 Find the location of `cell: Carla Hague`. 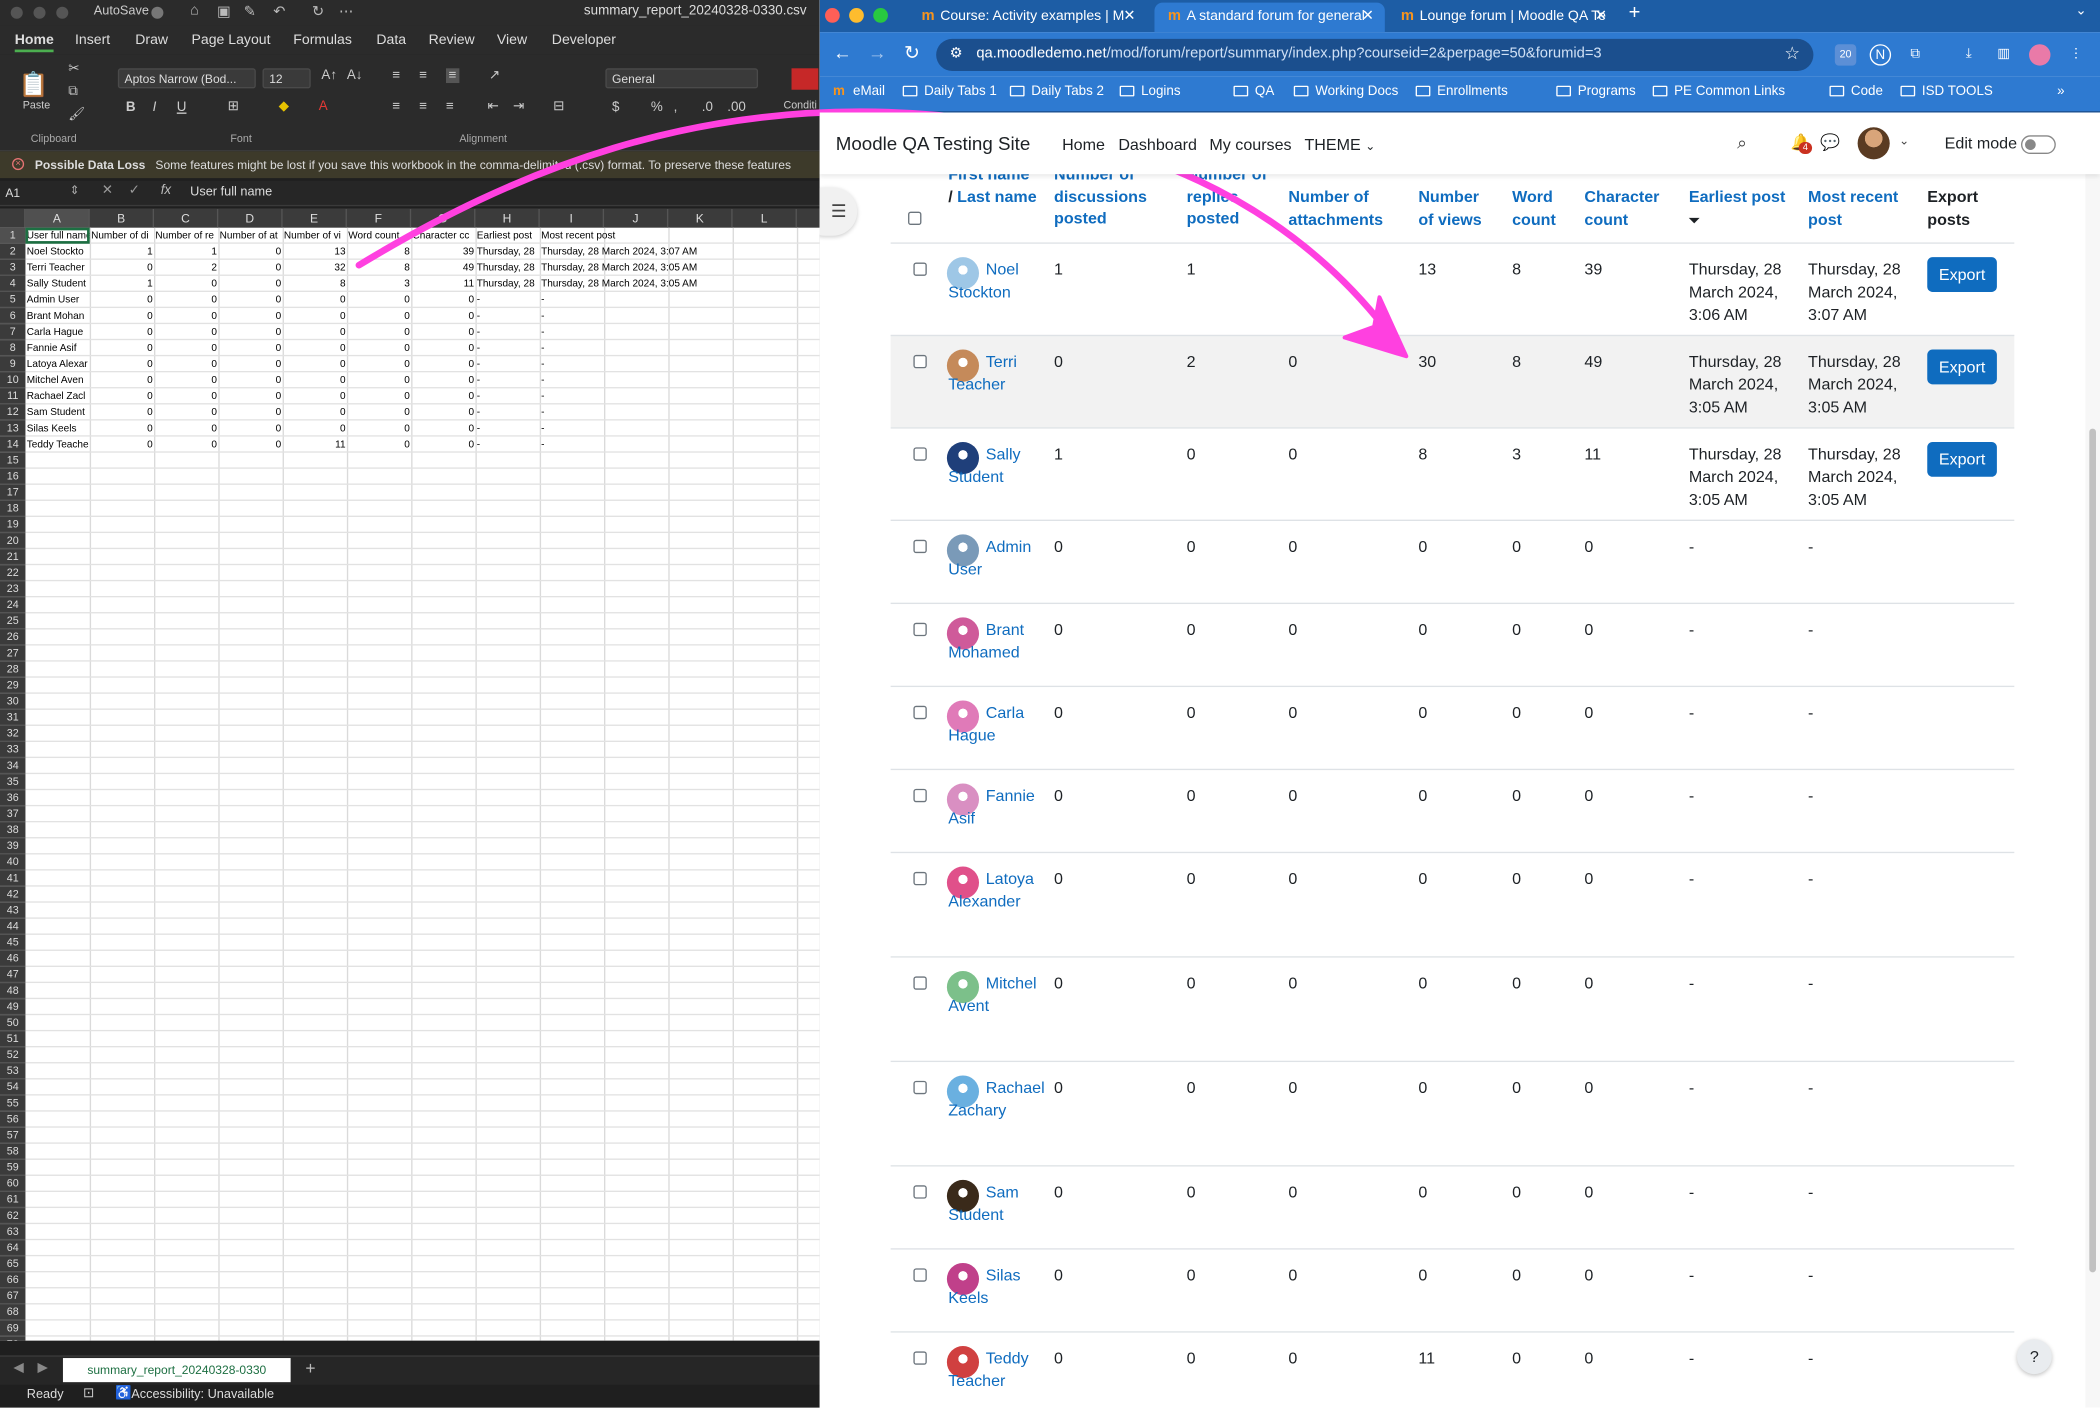

cell: Carla Hague is located at coordinates (57, 332).